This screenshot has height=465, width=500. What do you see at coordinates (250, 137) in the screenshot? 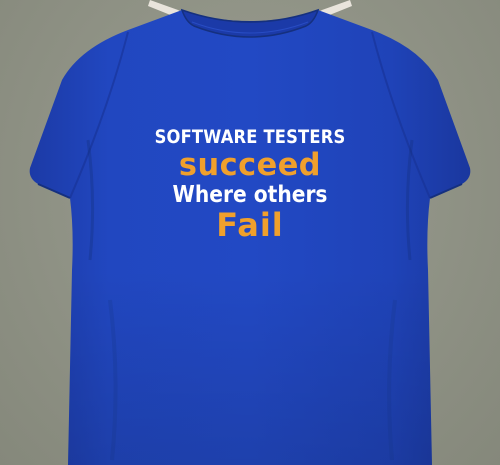
I see `print-line-software-testers: SOFTWARE TESTERS` at bounding box center [250, 137].